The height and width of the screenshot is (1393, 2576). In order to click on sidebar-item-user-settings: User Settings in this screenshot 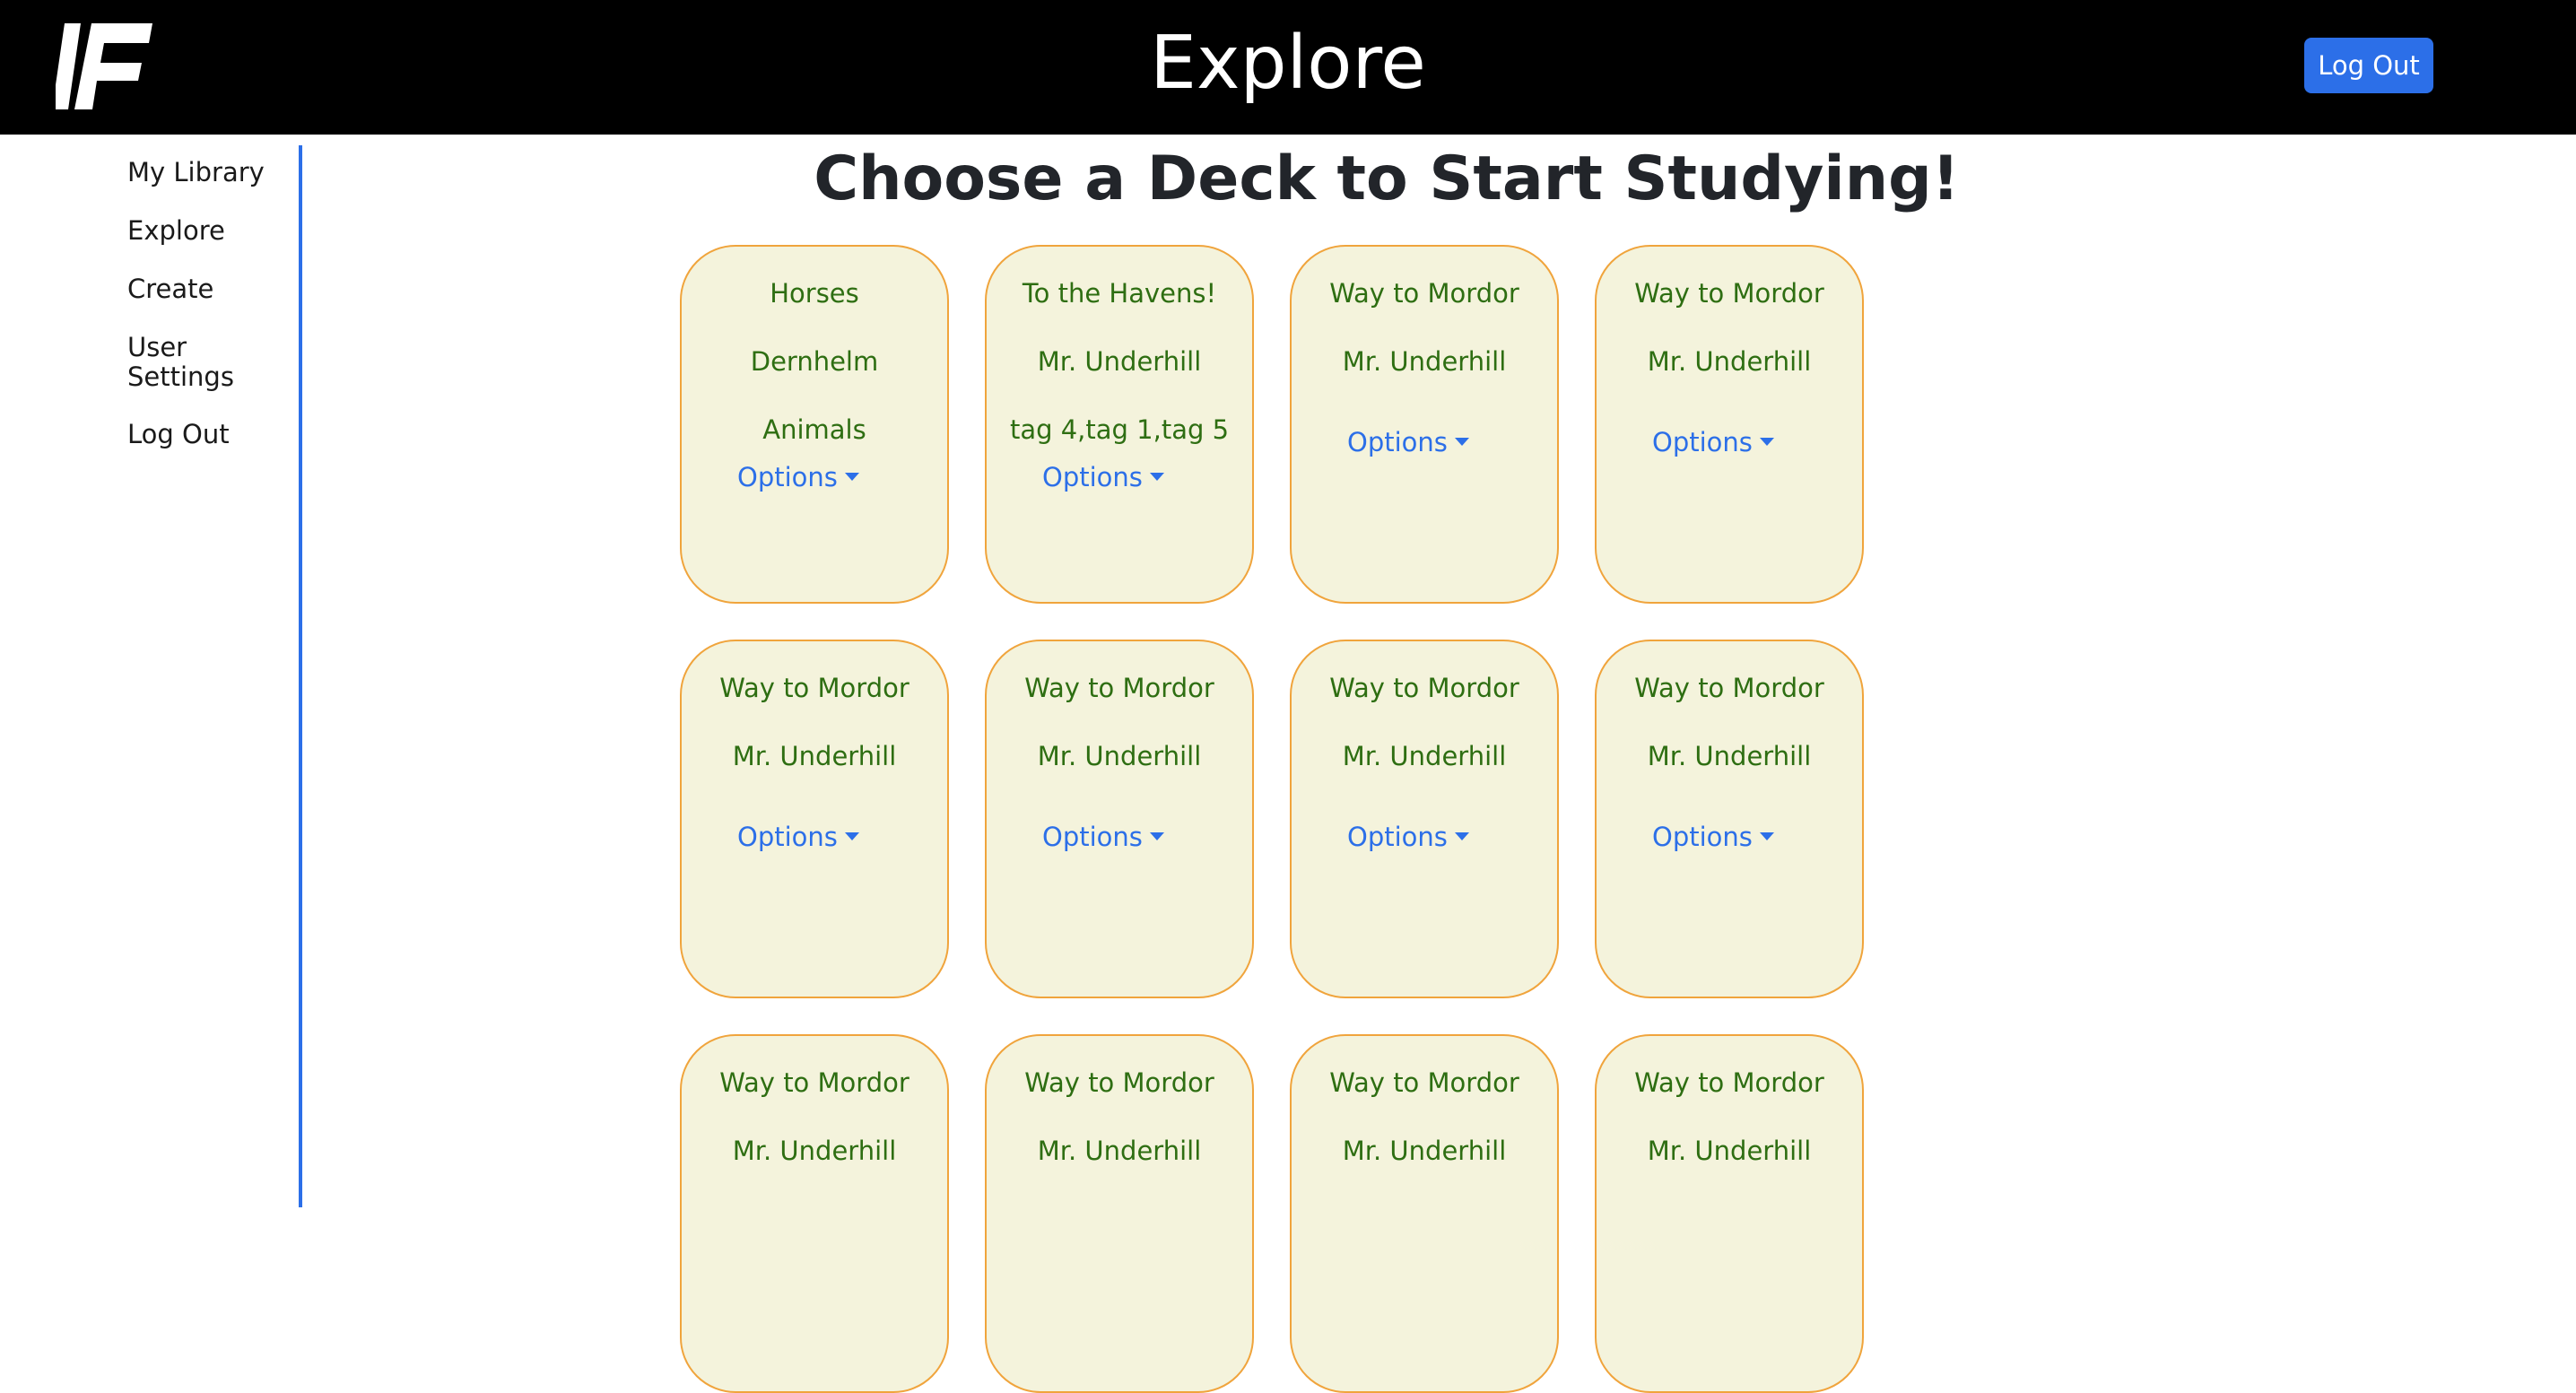, I will do `click(194, 362)`.